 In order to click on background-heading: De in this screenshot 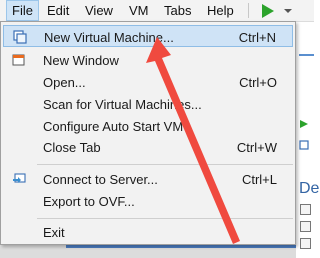, I will do `click(309, 188)`.